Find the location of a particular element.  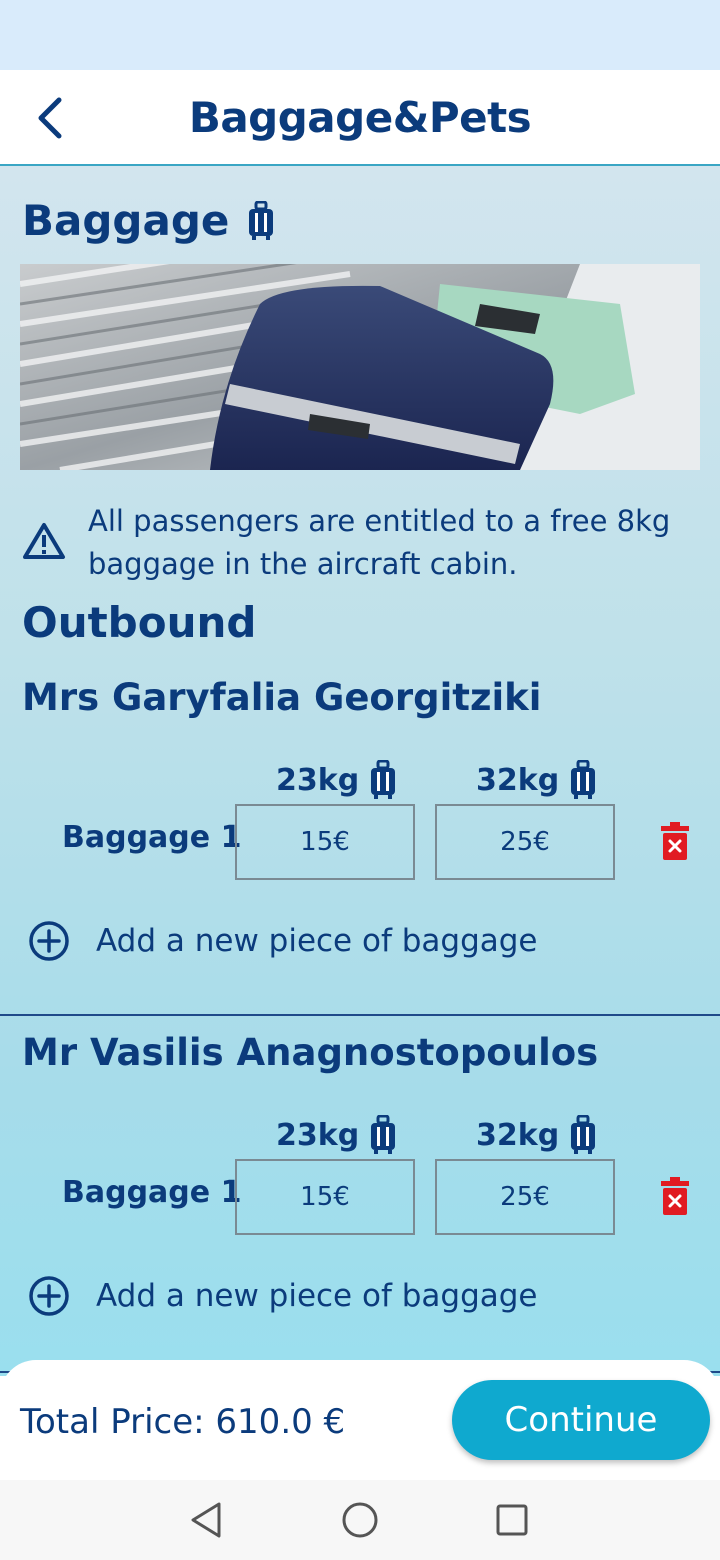

total-price: Total Price: 610.0 € is located at coordinates (183, 1422).